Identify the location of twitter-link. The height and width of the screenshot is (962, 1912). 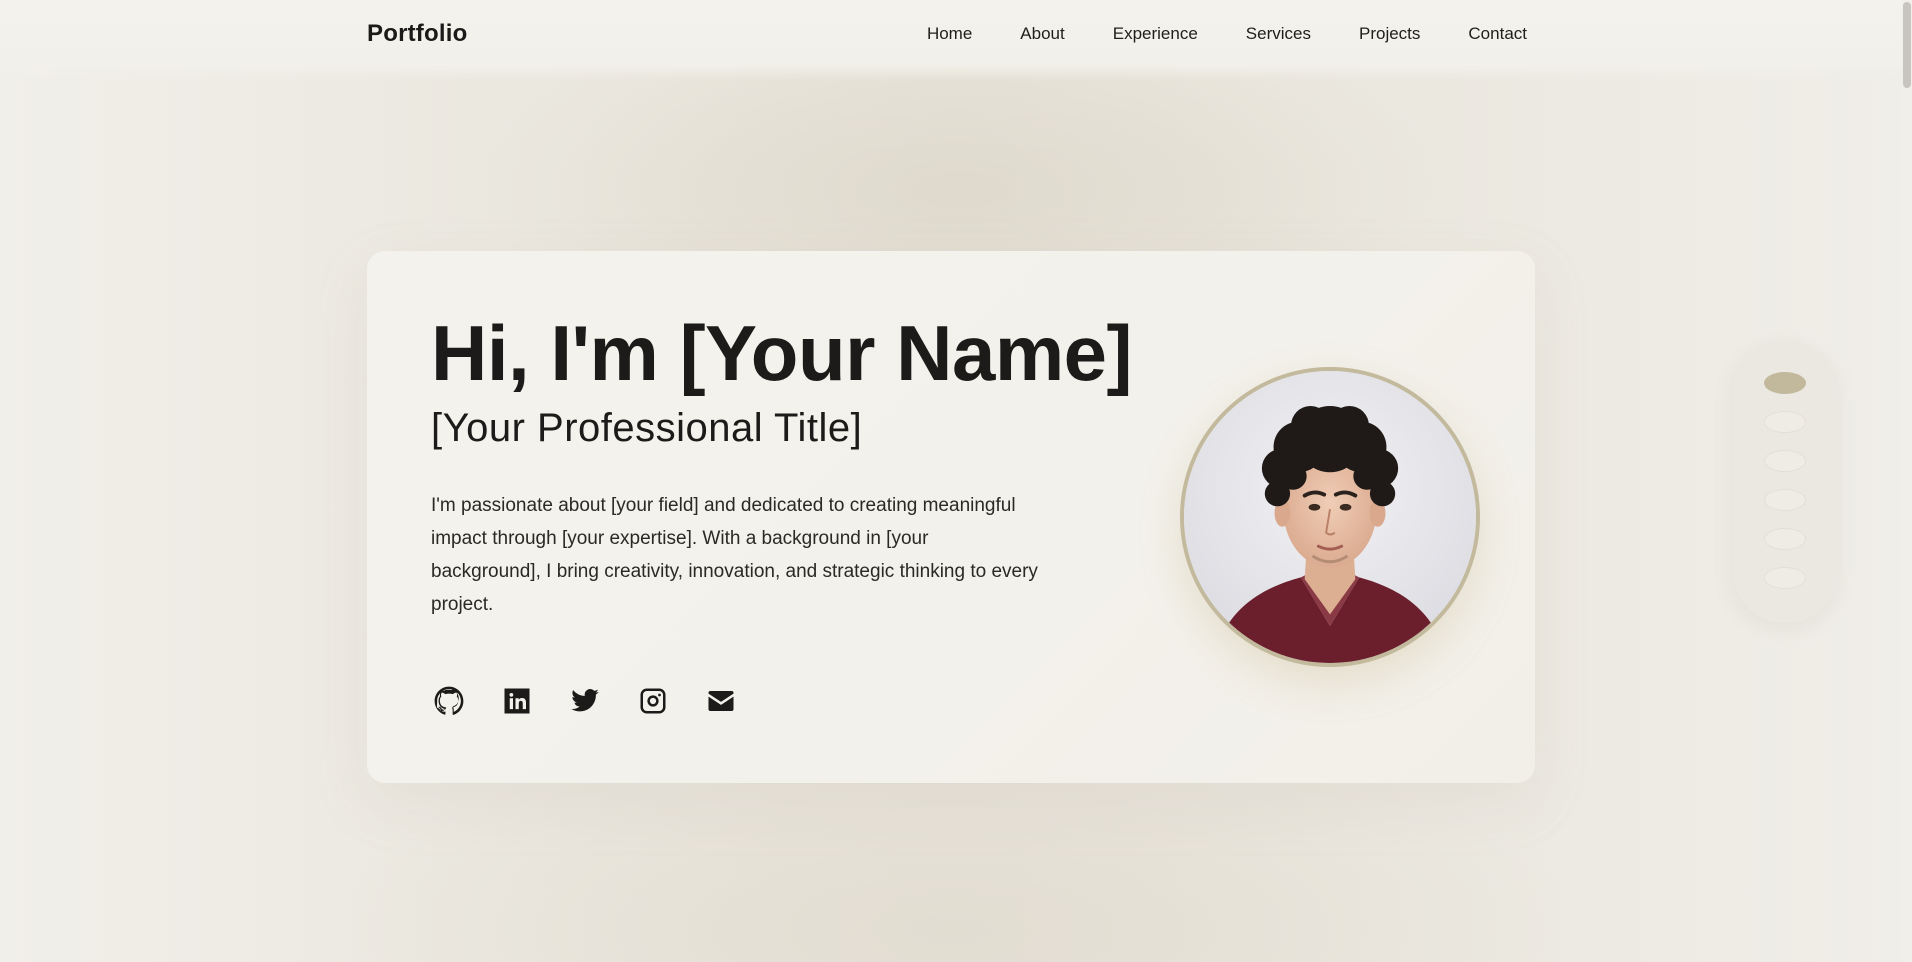
(585, 701).